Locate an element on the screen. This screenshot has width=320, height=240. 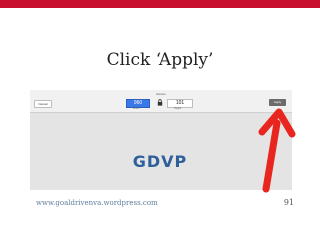
gdvp-logo: GDVP is located at coordinates (160, 161).